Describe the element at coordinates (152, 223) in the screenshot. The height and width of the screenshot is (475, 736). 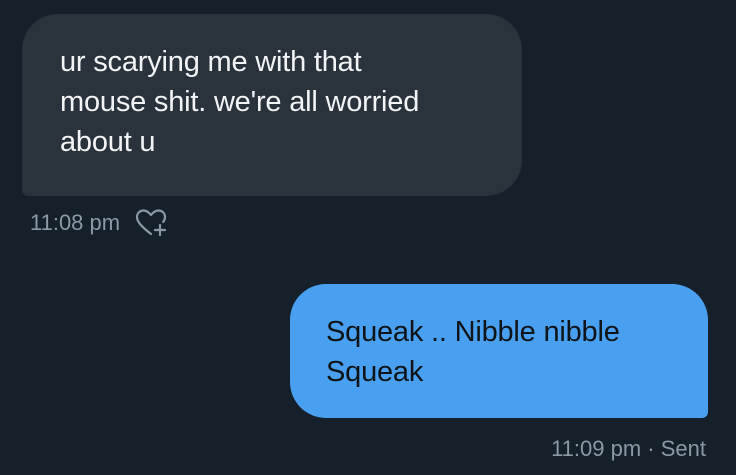
I see `heart-plus-icon` at that location.